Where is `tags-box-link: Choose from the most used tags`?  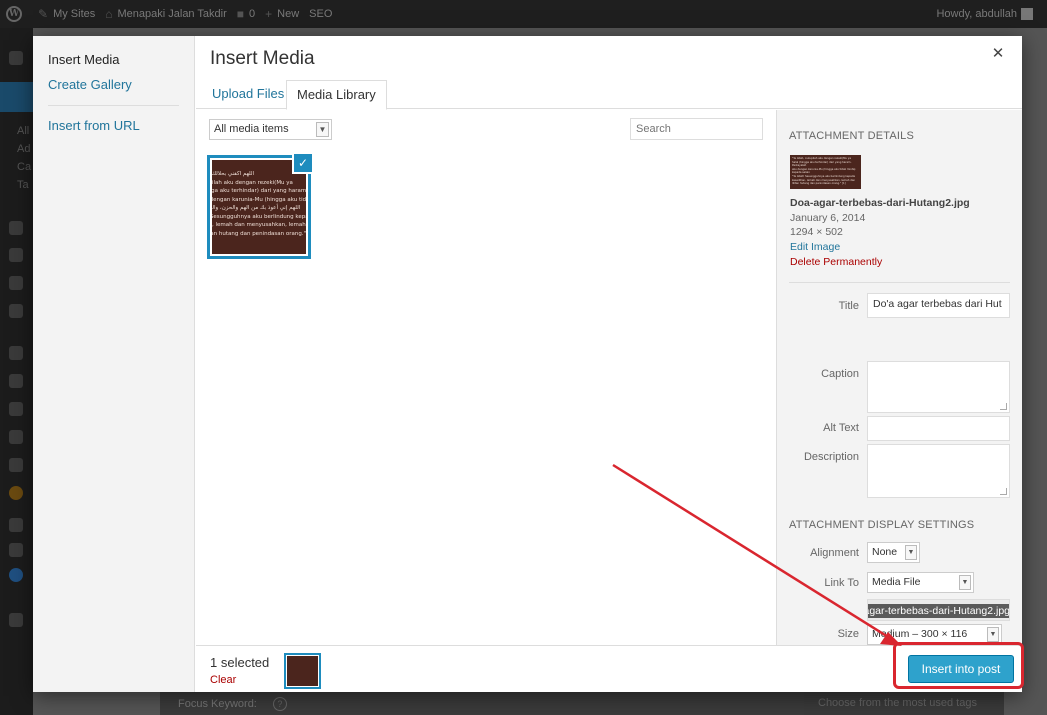 tags-box-link: Choose from the most used tags is located at coordinates (904, 703).